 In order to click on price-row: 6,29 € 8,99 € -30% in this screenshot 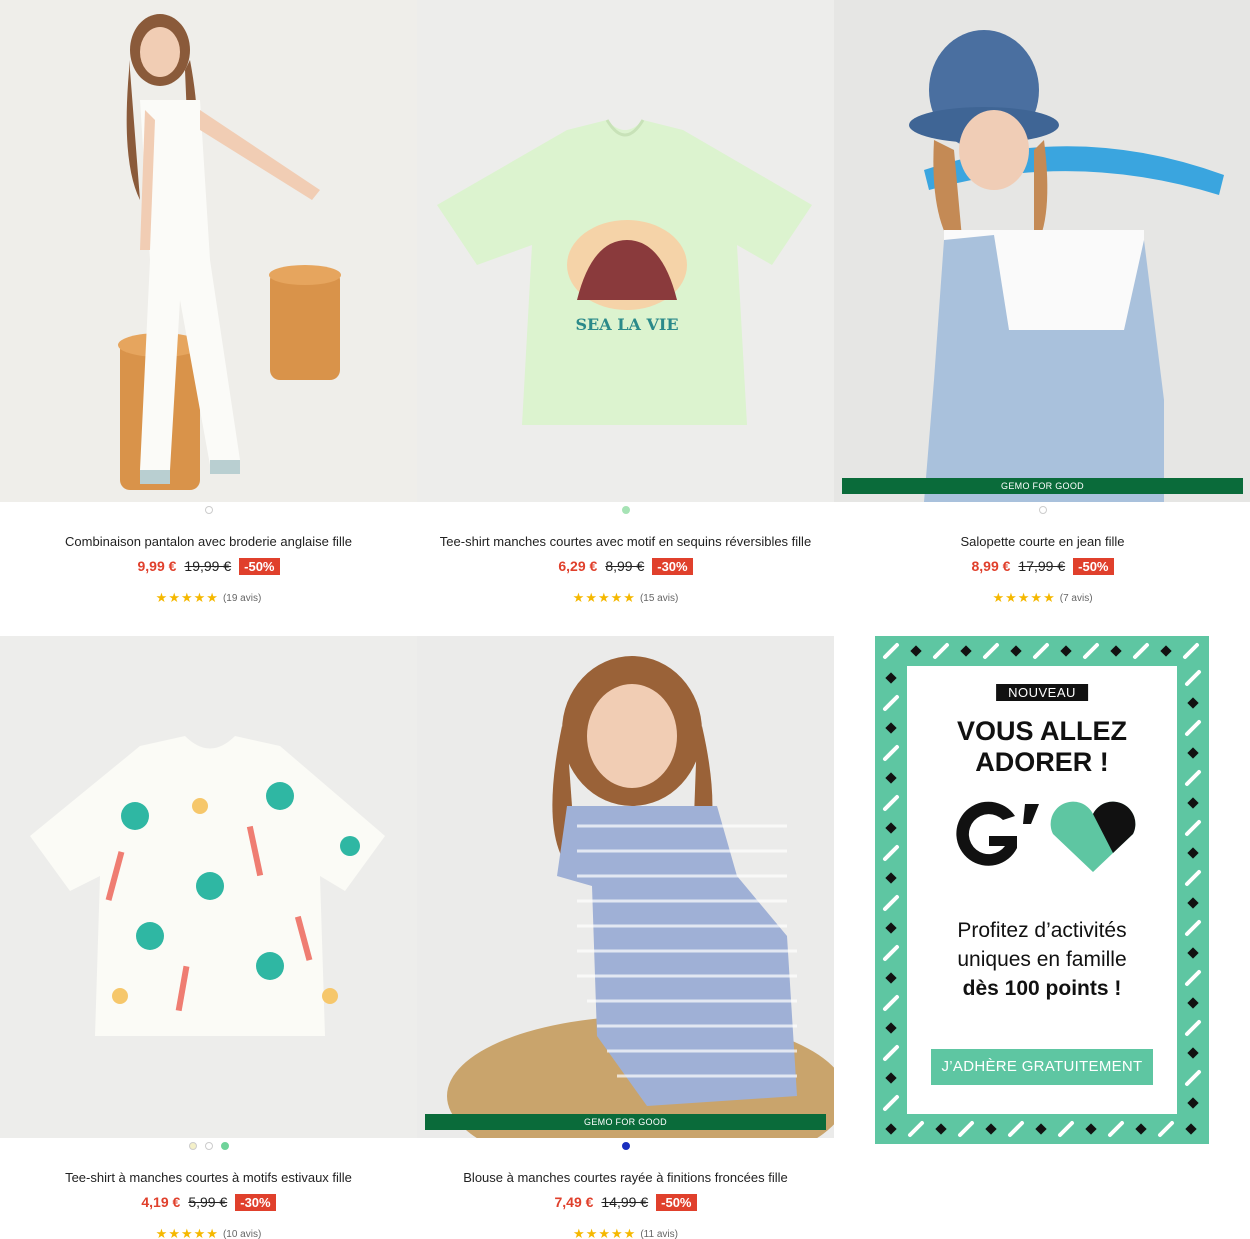, I will do `click(625, 566)`.